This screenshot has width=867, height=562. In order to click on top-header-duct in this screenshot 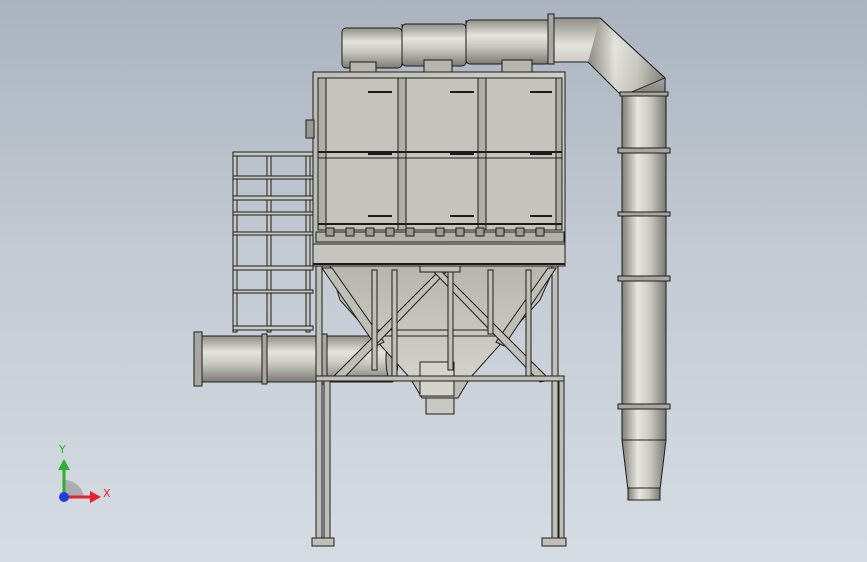, I will do `click(448, 44)`.